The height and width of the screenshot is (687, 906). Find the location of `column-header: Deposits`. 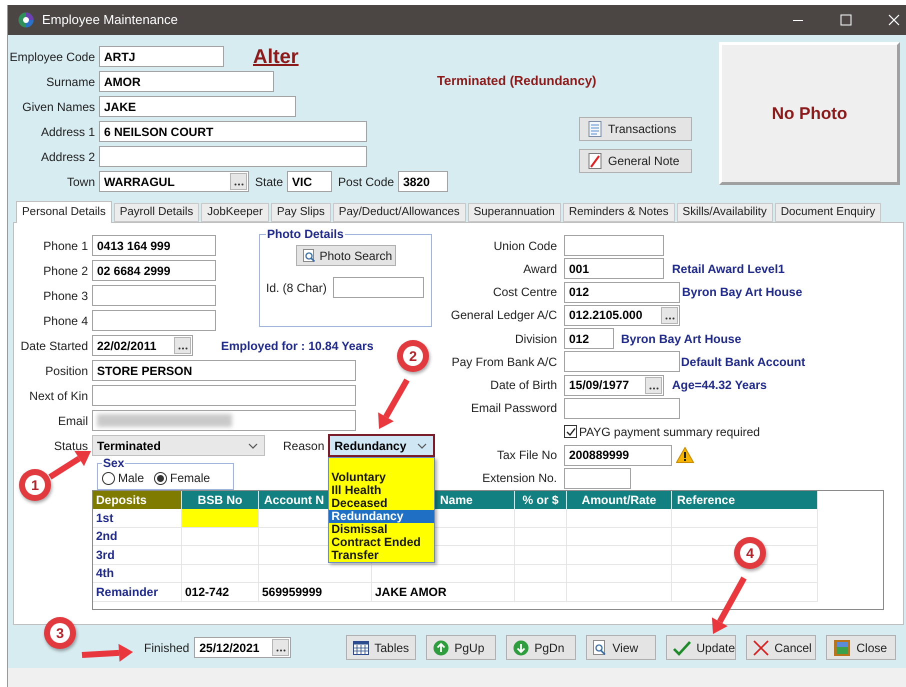

column-header: Deposits is located at coordinates (137, 500).